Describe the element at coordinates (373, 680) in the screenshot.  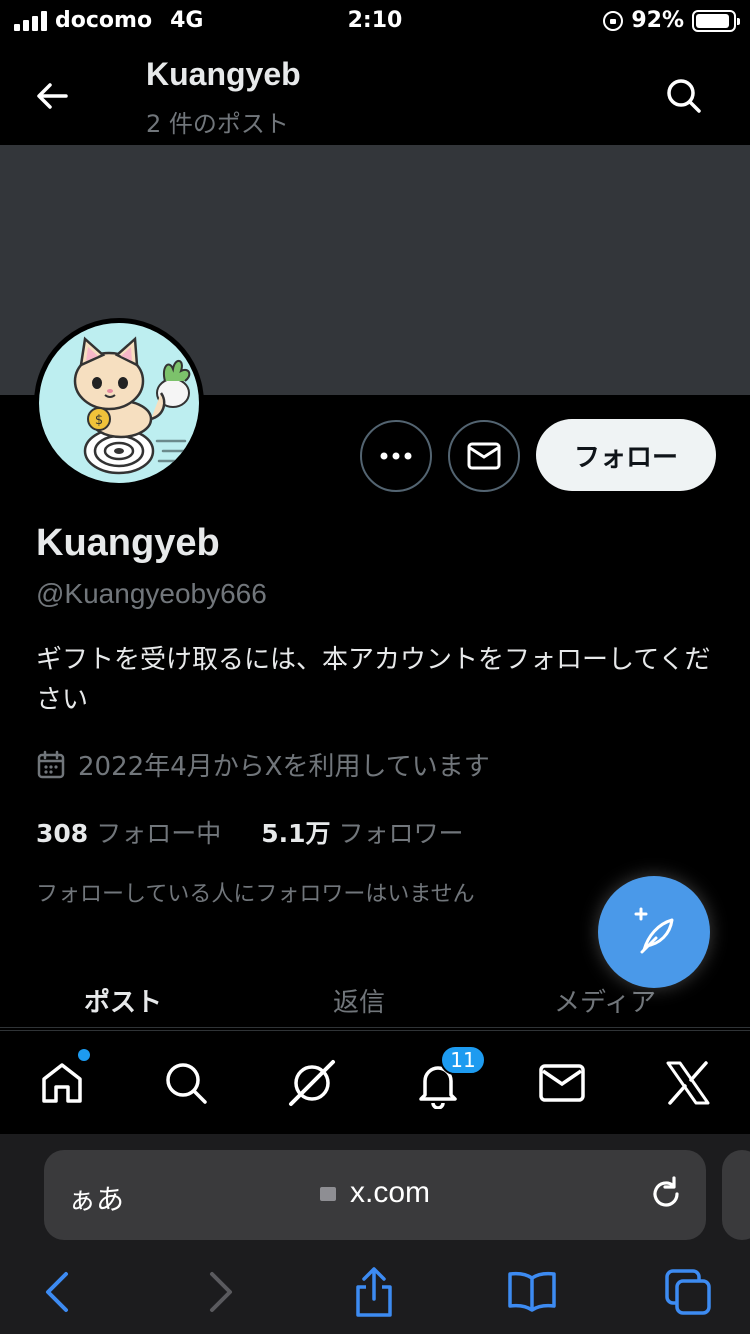
I see `profile-bio: ギフトを受け取るには、本アカウントをフォローしてください` at that location.